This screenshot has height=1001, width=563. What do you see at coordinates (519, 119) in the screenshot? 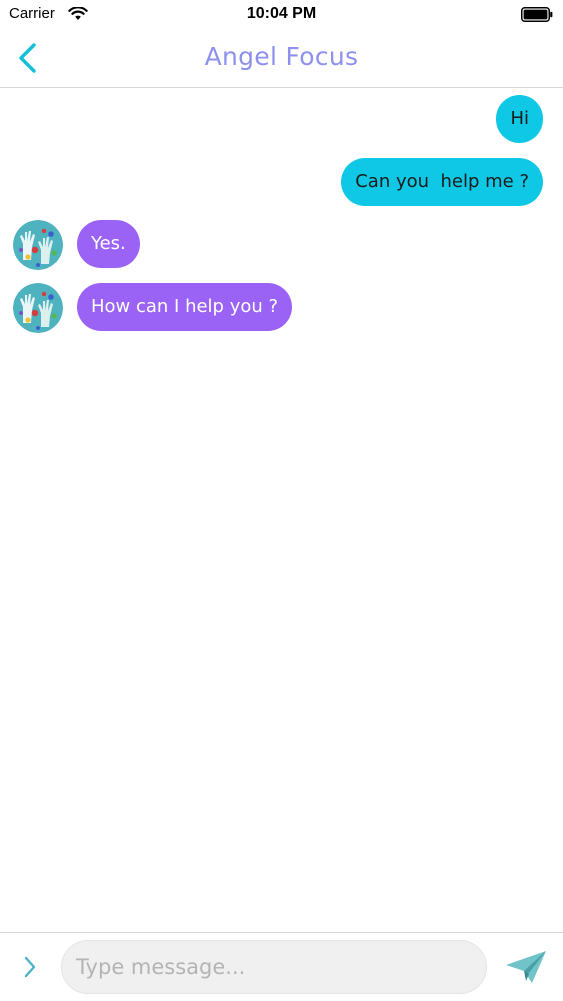
I see `outgoing-message-bubble: Hi` at bounding box center [519, 119].